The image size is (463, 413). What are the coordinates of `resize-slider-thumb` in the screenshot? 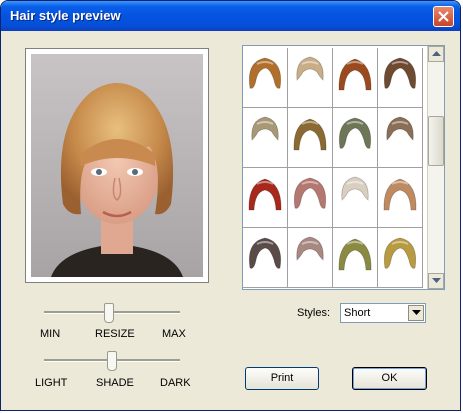 It's located at (109, 313).